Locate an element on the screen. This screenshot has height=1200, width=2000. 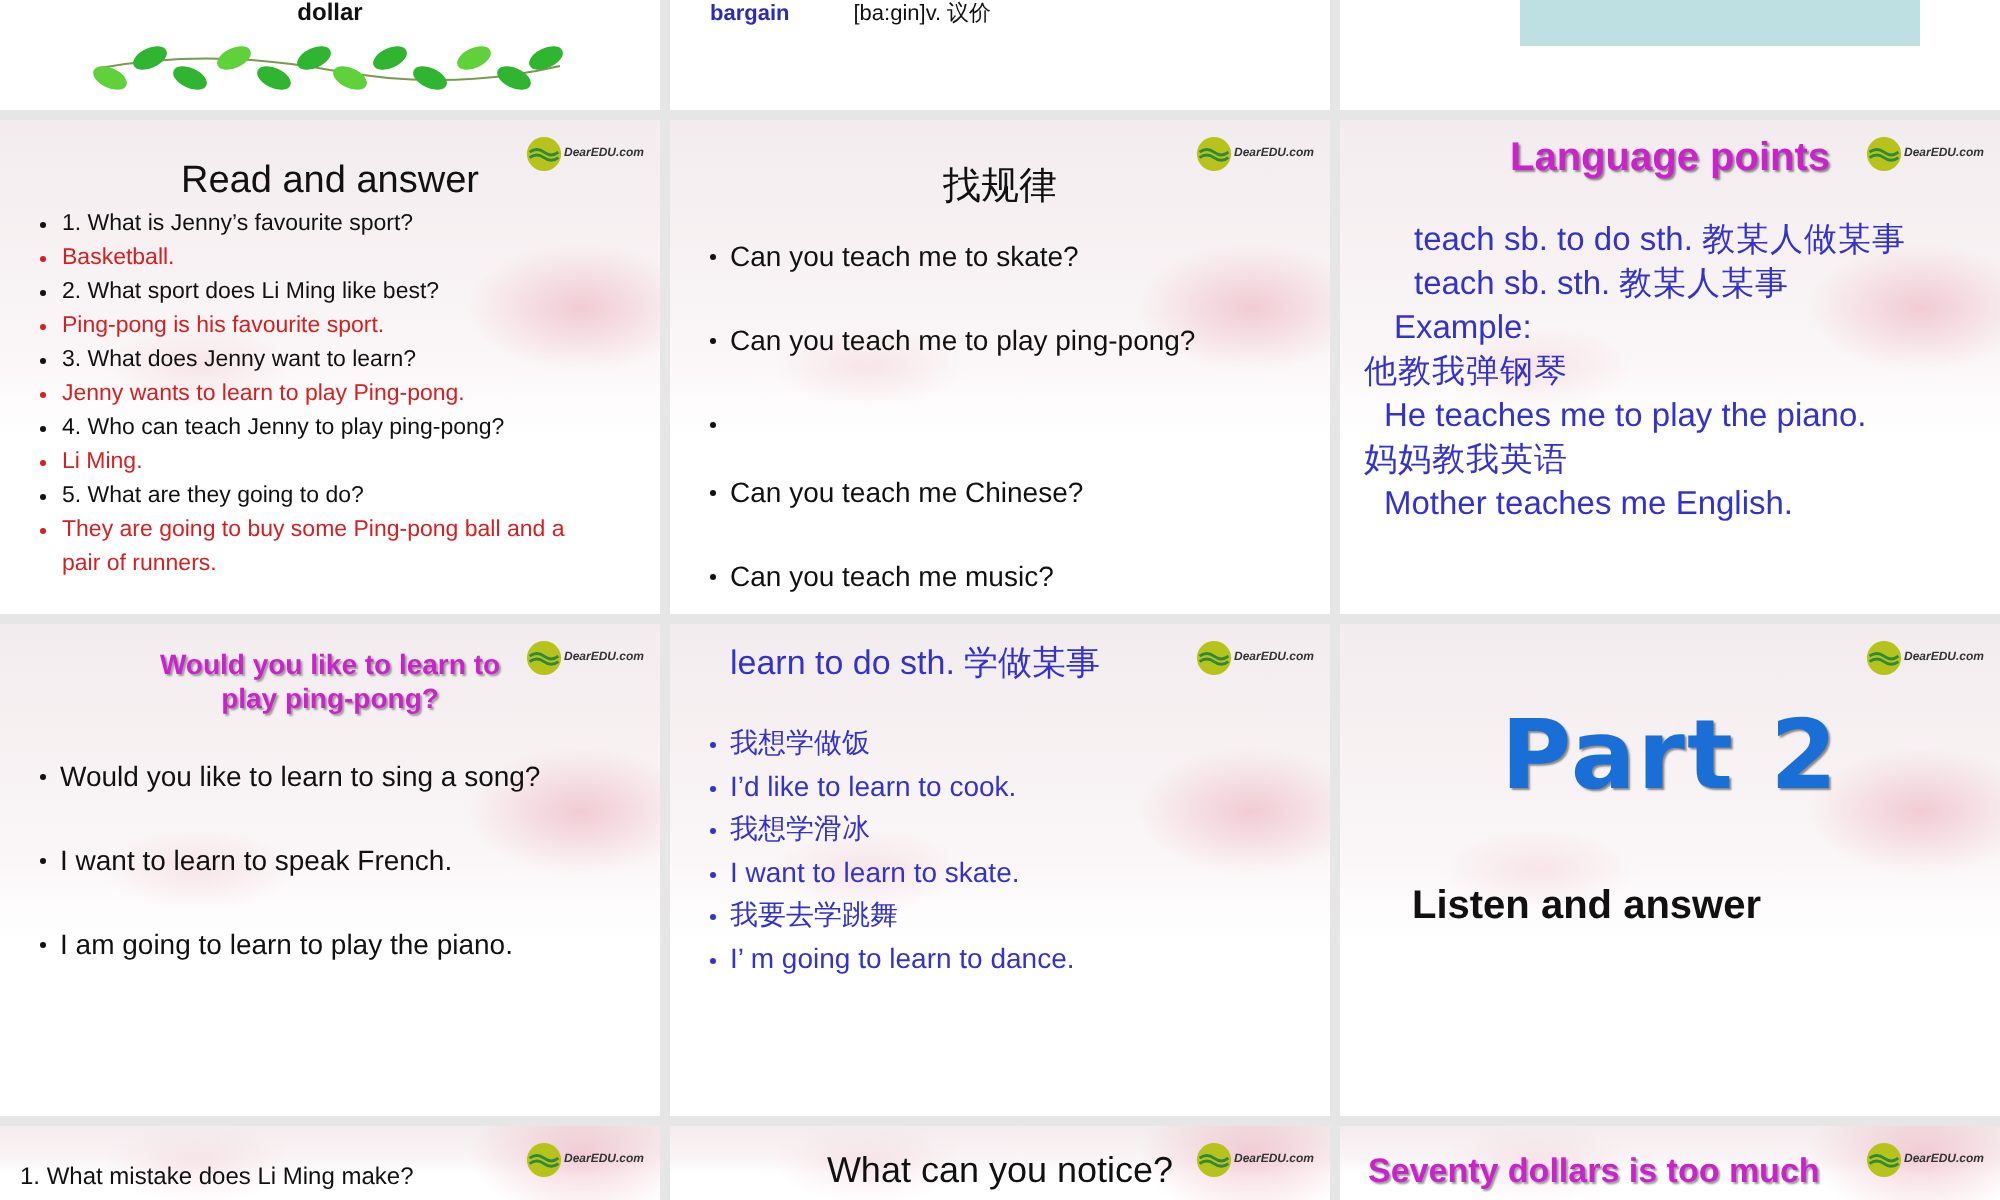
slide-text: 5. What are they going to do? is located at coordinates (213, 497).